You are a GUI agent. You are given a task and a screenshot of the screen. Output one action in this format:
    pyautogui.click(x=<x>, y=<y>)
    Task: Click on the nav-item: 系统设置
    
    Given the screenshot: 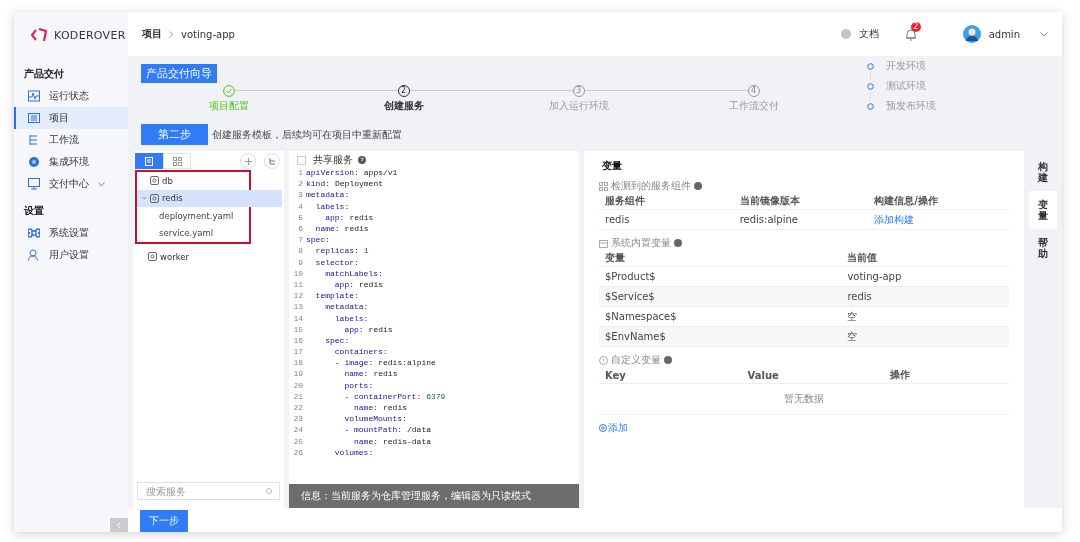 What is the action you would take?
    pyautogui.click(x=71, y=233)
    